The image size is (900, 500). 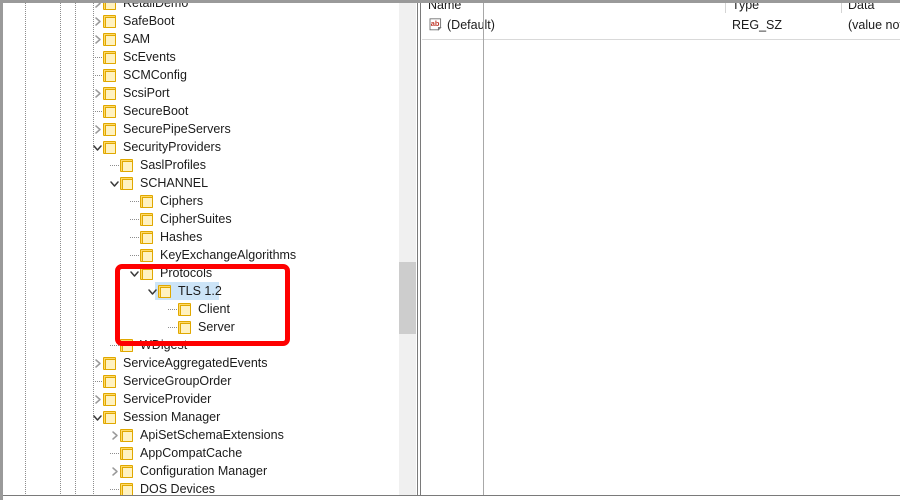 What do you see at coordinates (407, 298) in the screenshot?
I see `tree-scrollbar-thumb` at bounding box center [407, 298].